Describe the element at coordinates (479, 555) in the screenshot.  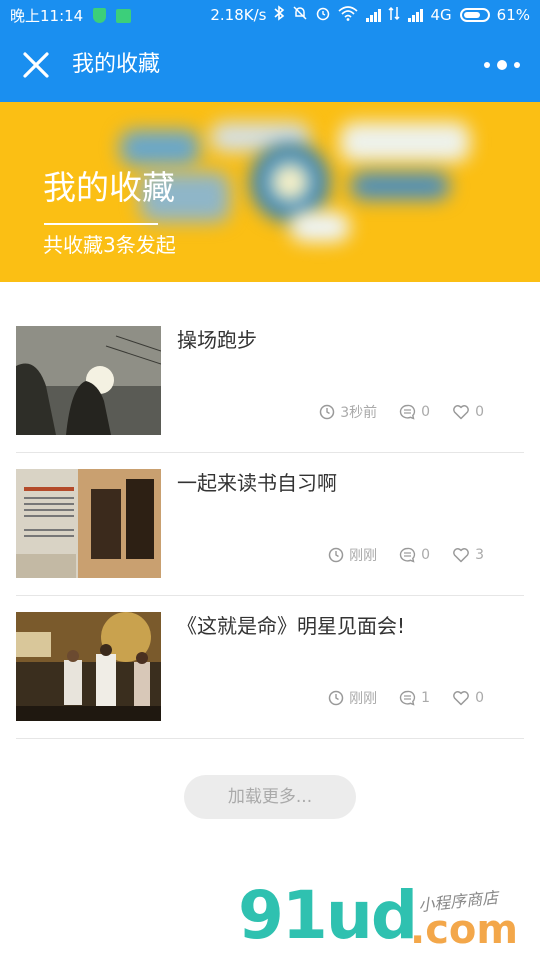
I see `like-count: 3` at that location.